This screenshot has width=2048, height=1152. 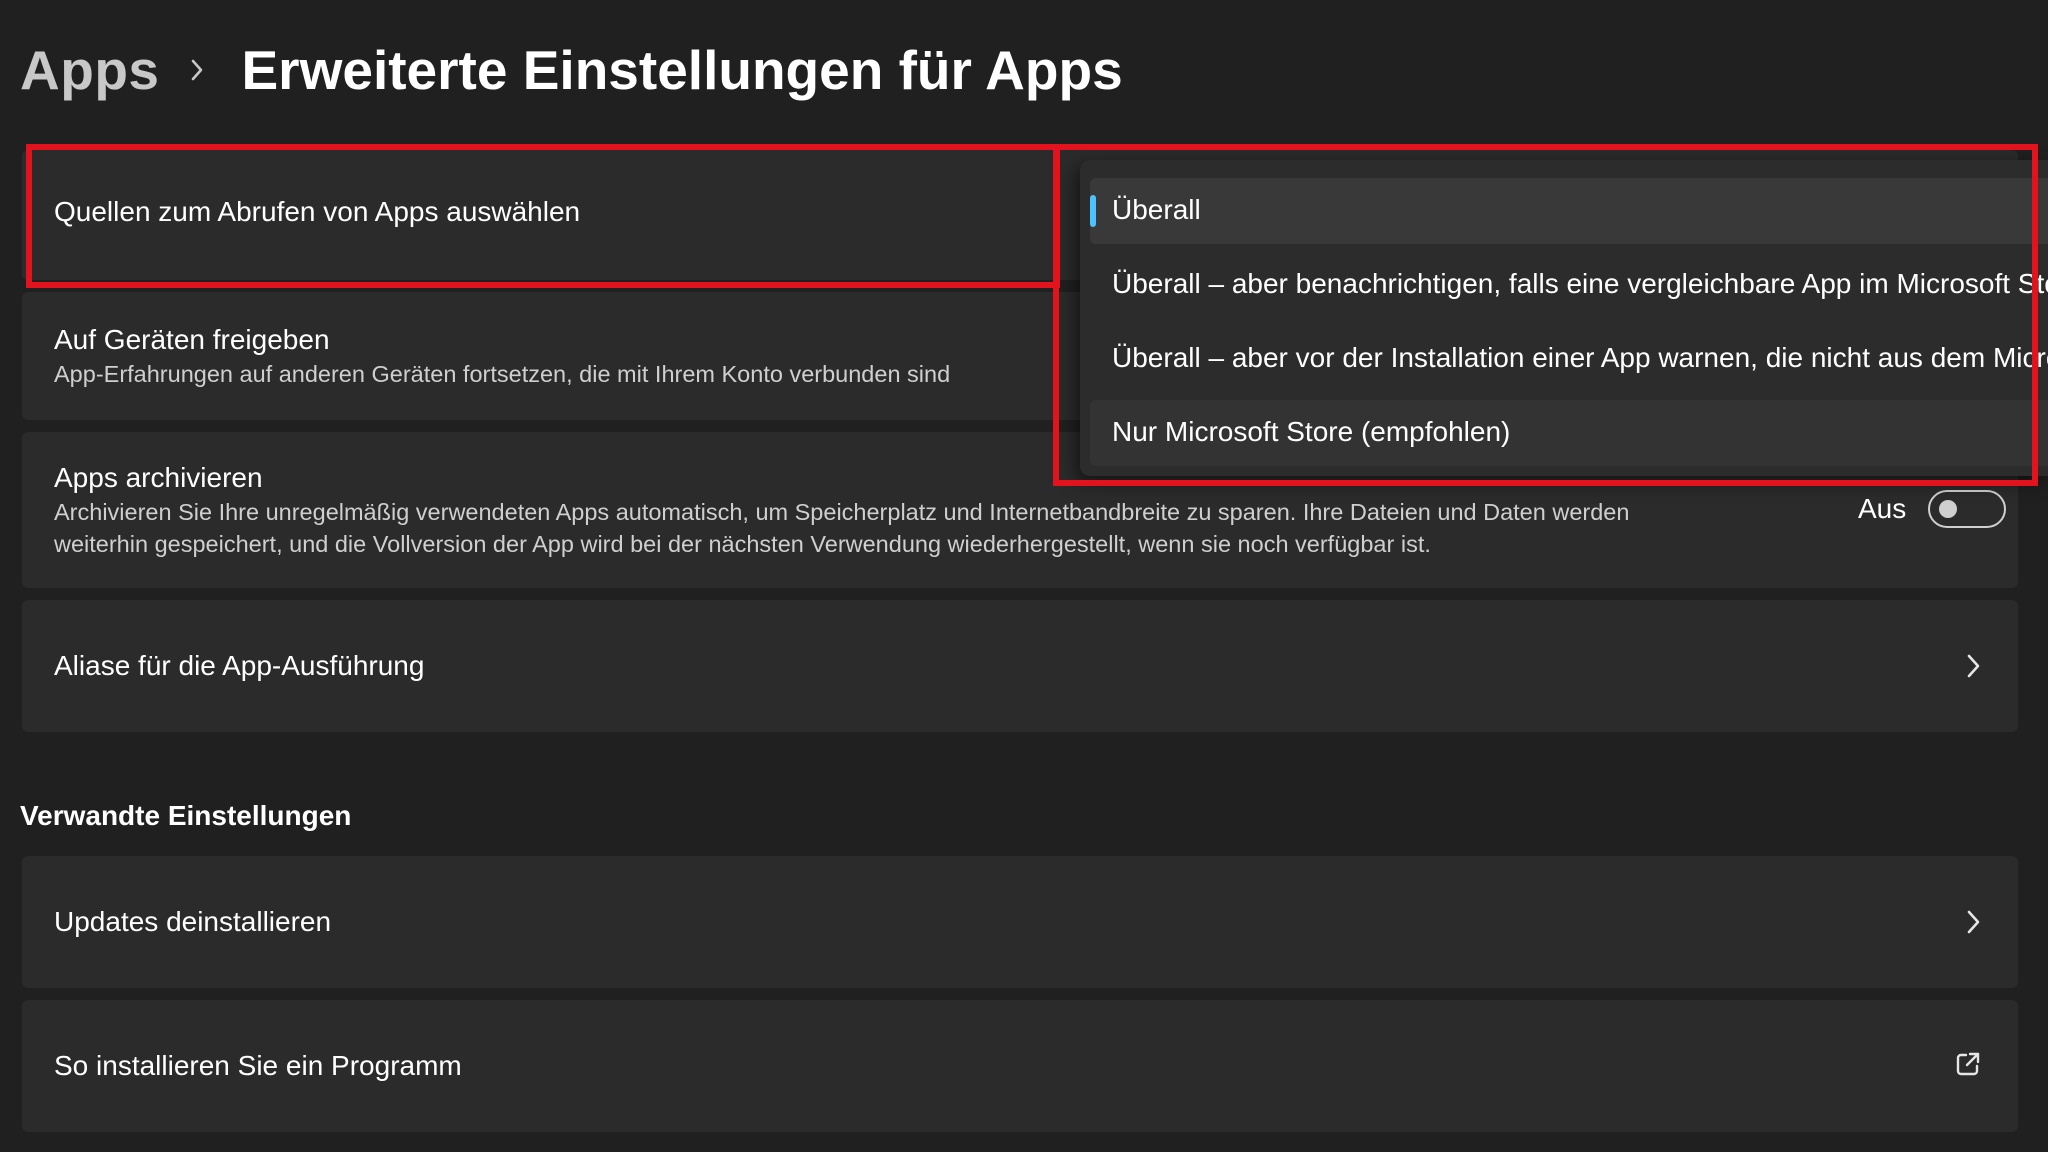 I want to click on dropdown-option-anywhere: Überall, so click(x=1569, y=211).